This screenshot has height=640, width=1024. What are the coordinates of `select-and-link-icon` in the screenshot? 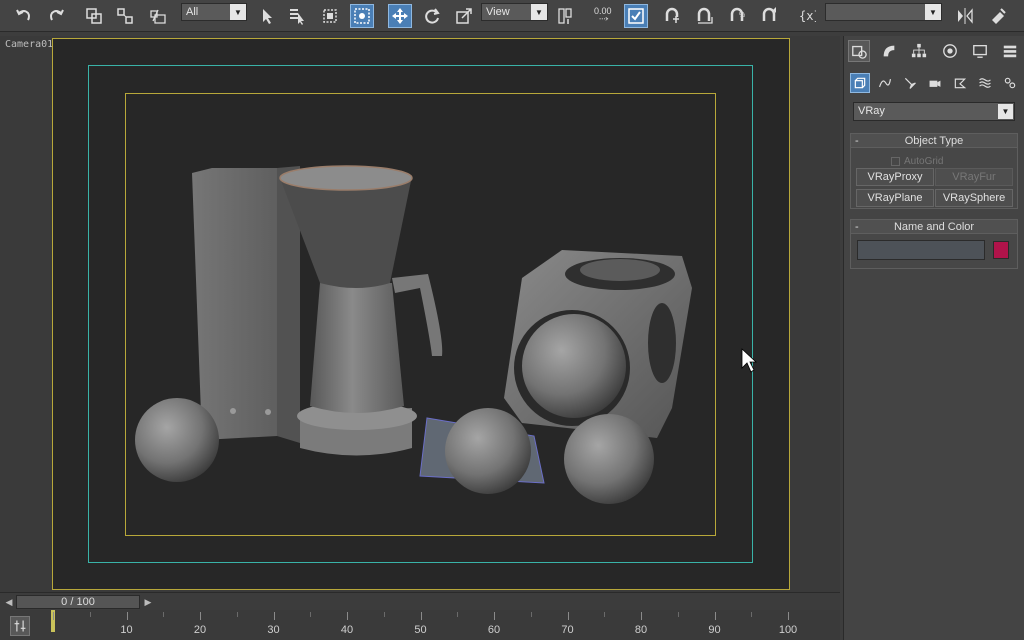 It's located at (94, 16).